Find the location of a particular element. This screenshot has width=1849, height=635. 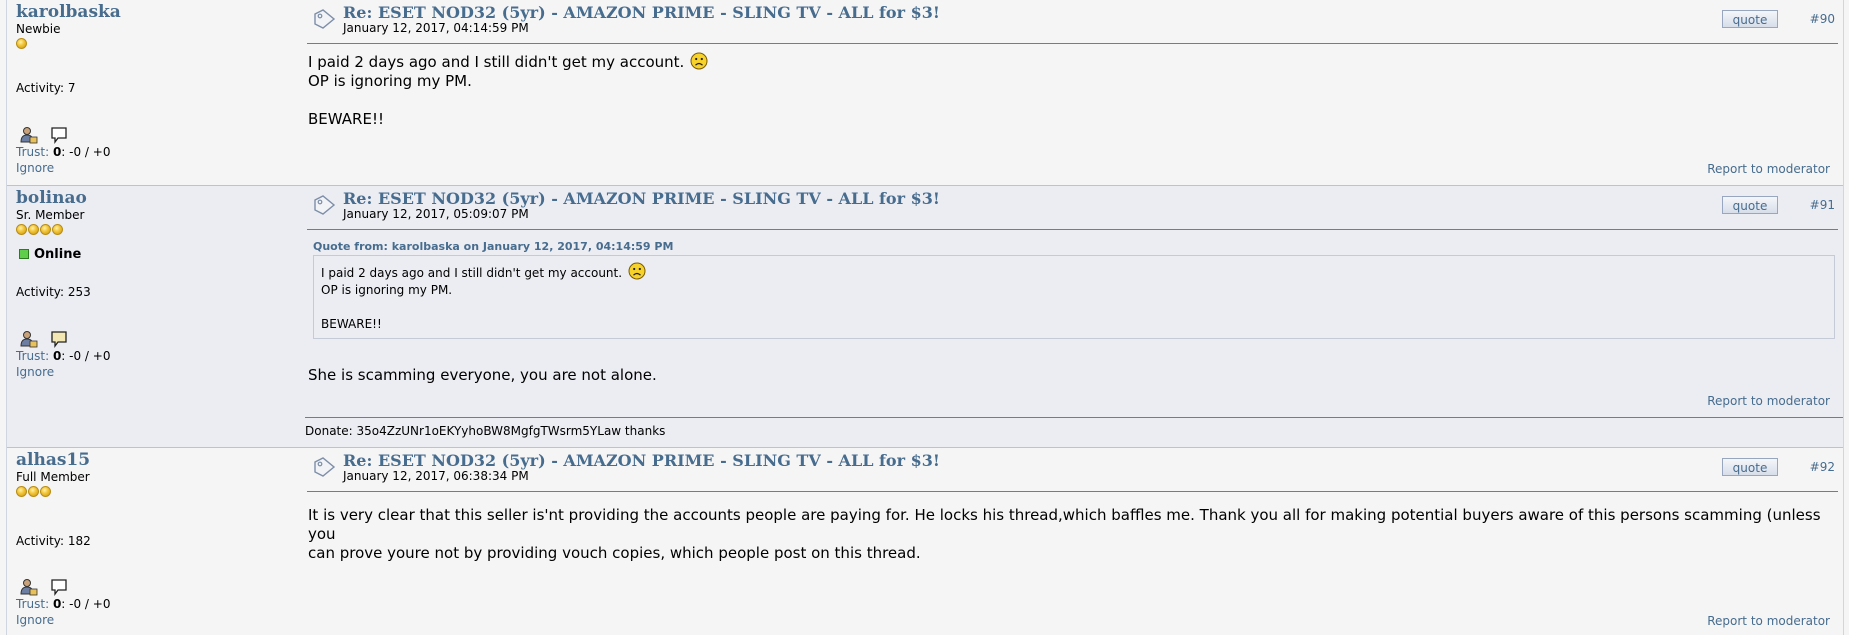

post-number-link: #91 is located at coordinates (1822, 205).